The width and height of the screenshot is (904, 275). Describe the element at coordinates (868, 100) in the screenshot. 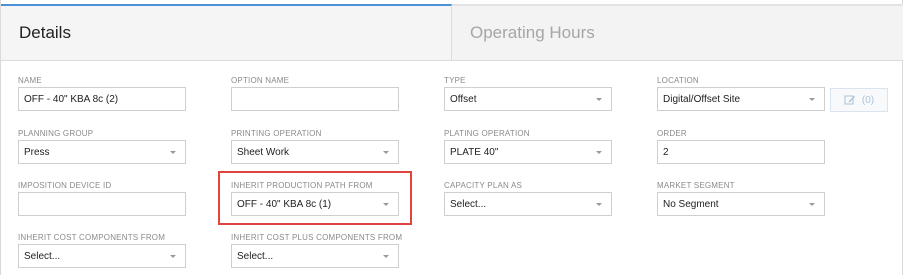

I see `location-edit-count: (0)` at that location.